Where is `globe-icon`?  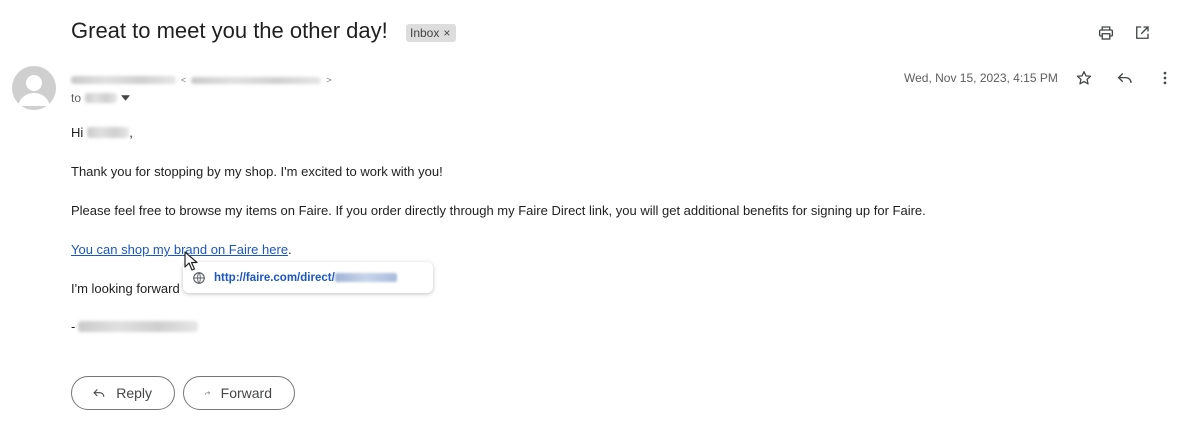 globe-icon is located at coordinates (199, 277).